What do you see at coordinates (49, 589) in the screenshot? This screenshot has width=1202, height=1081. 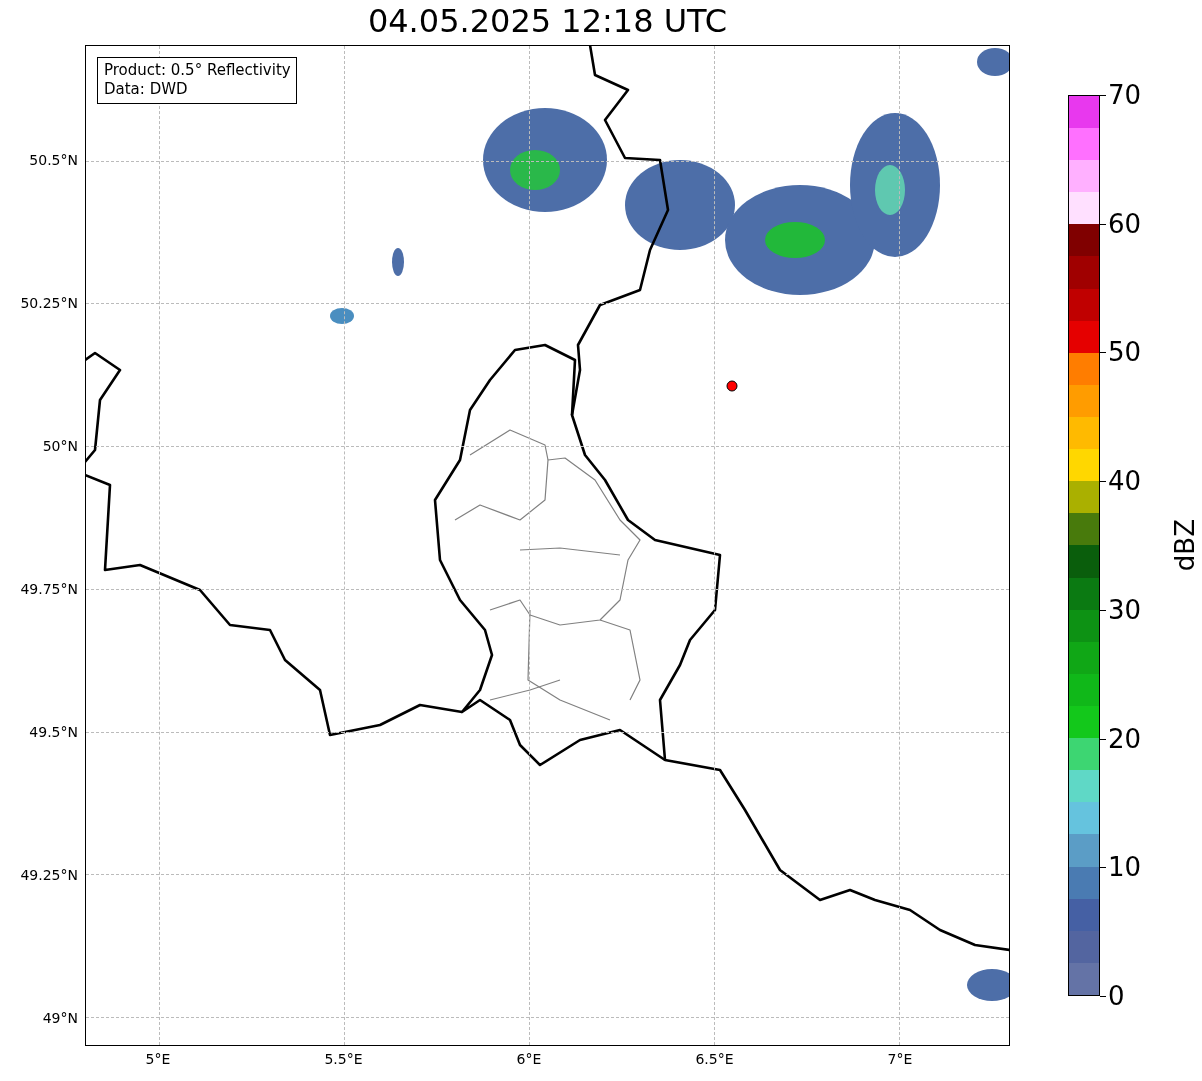 I see `tick-label: 49.75°N` at bounding box center [49, 589].